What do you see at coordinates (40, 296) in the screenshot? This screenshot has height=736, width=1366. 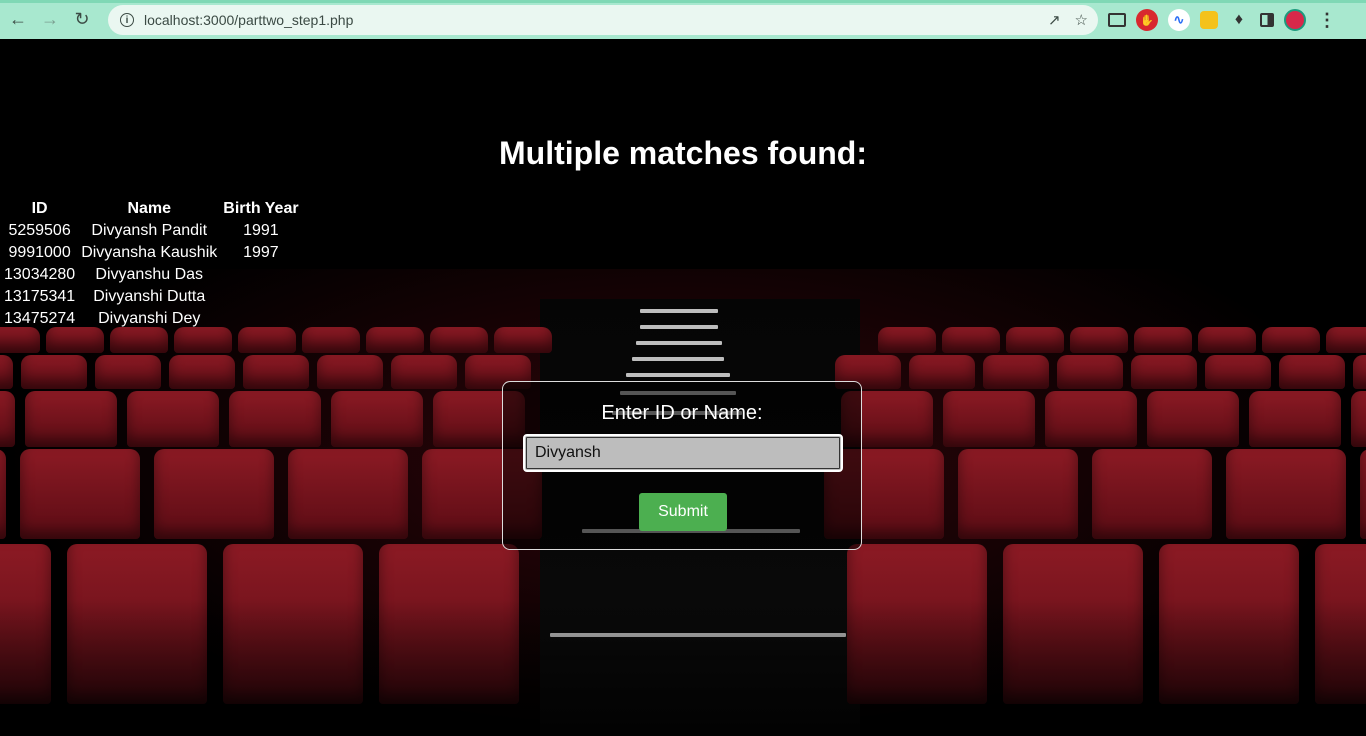 I see `cell-id: 13175341` at bounding box center [40, 296].